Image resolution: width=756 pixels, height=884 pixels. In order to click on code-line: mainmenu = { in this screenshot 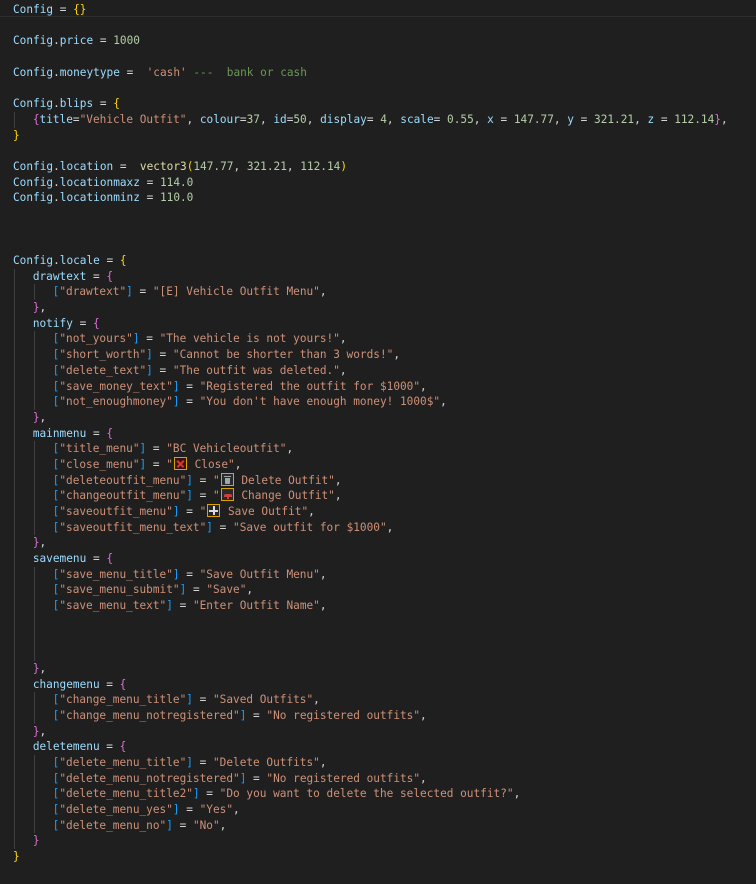, I will do `click(378, 433)`.